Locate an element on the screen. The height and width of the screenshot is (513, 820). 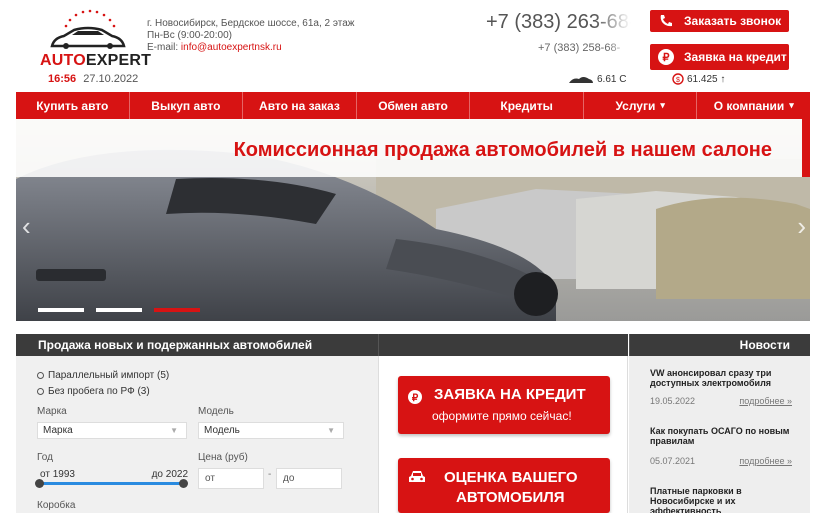
weather-widget: 6.61 С is located at coordinates (596, 79).